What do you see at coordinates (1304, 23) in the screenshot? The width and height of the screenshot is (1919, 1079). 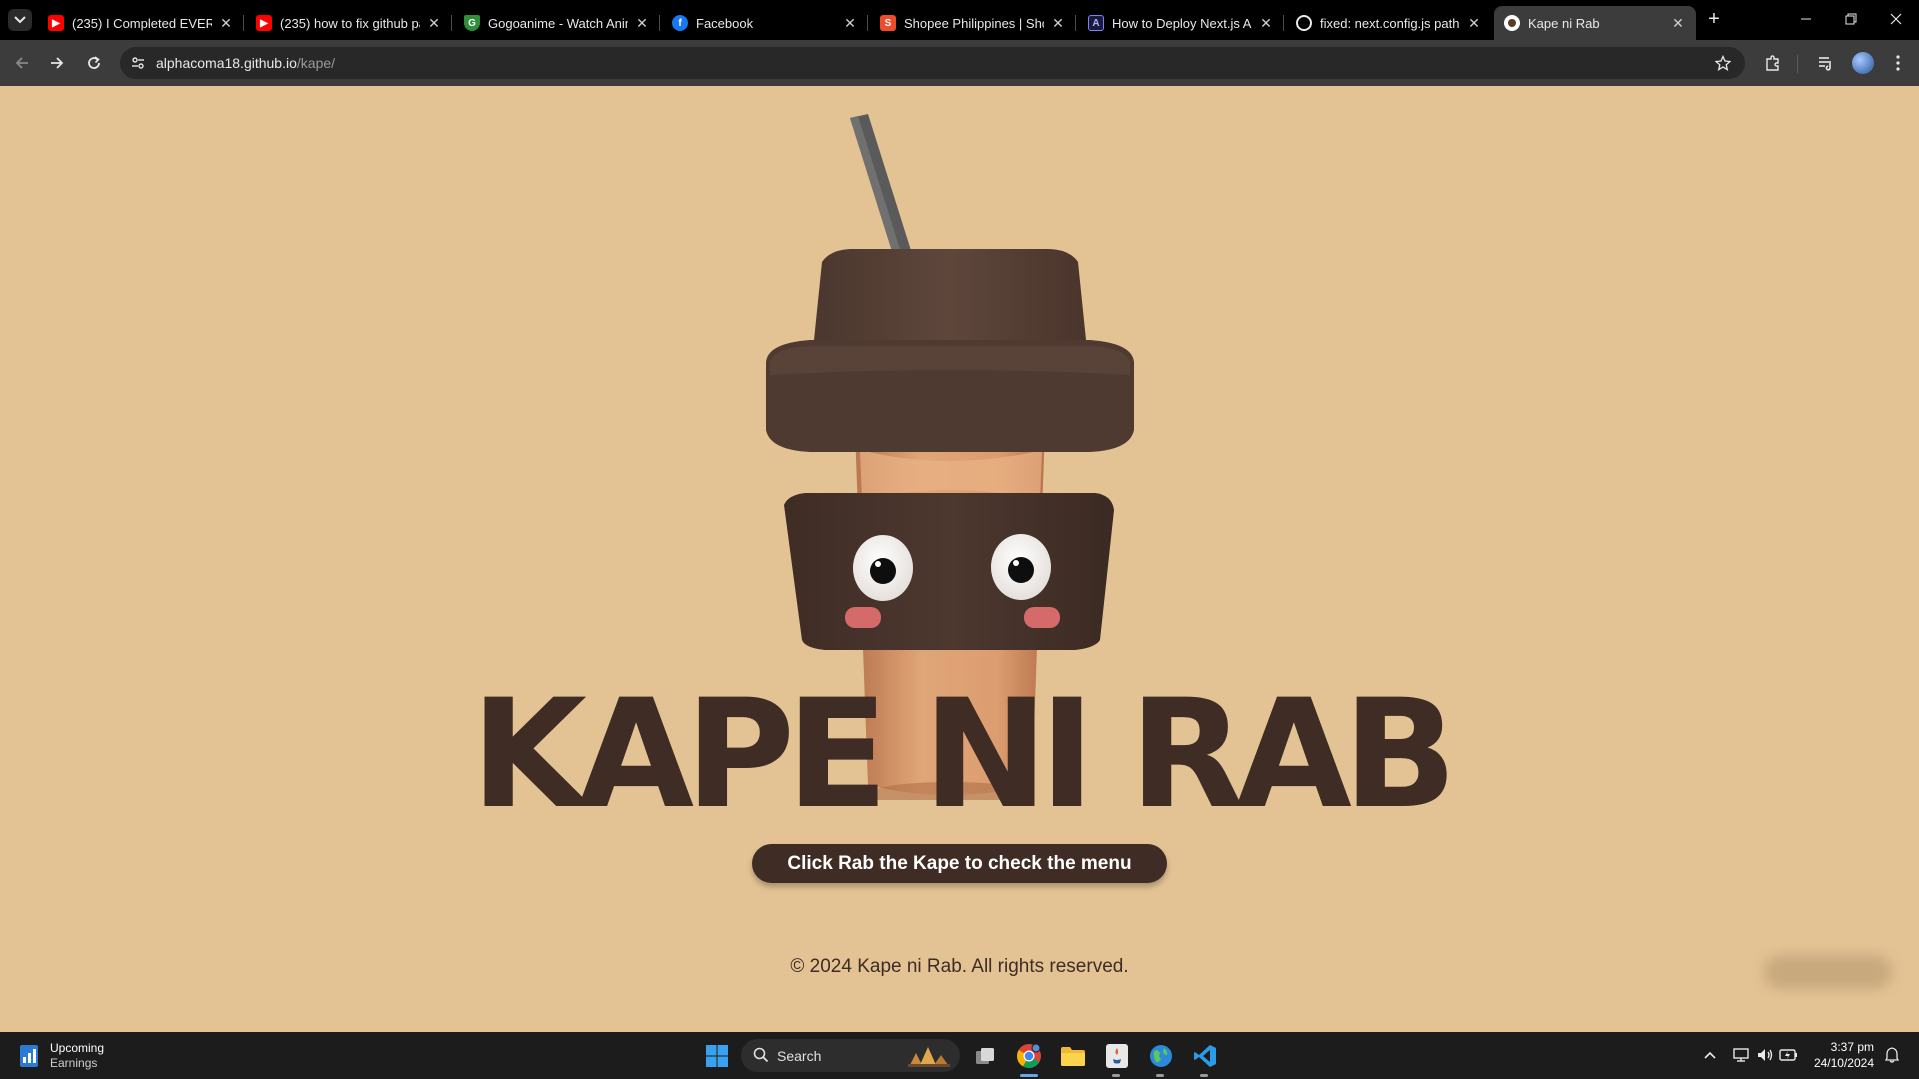 I see `github-icon` at bounding box center [1304, 23].